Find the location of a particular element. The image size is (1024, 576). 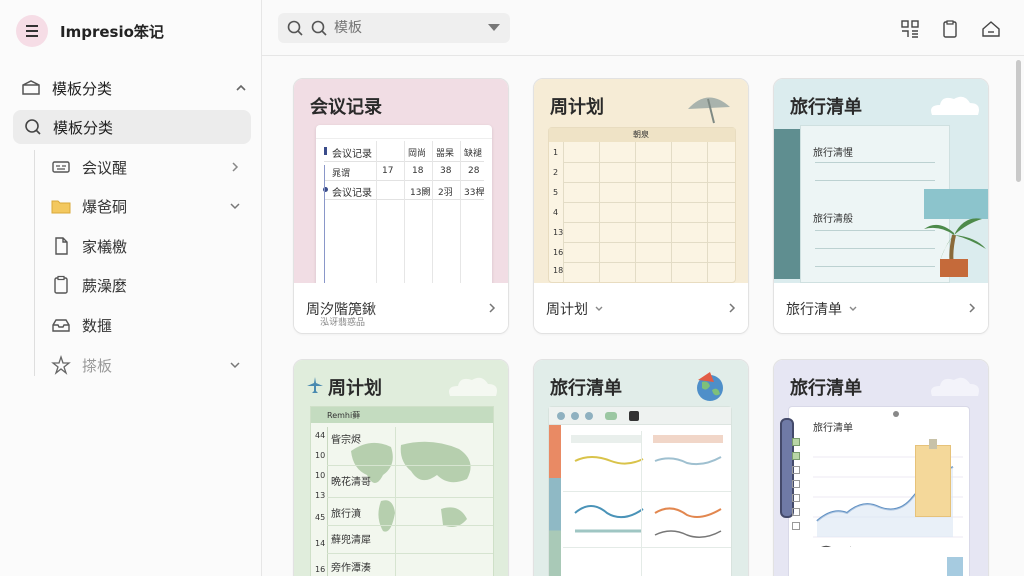

map-list-item: 旁作潭湊 is located at coordinates (351, 568).